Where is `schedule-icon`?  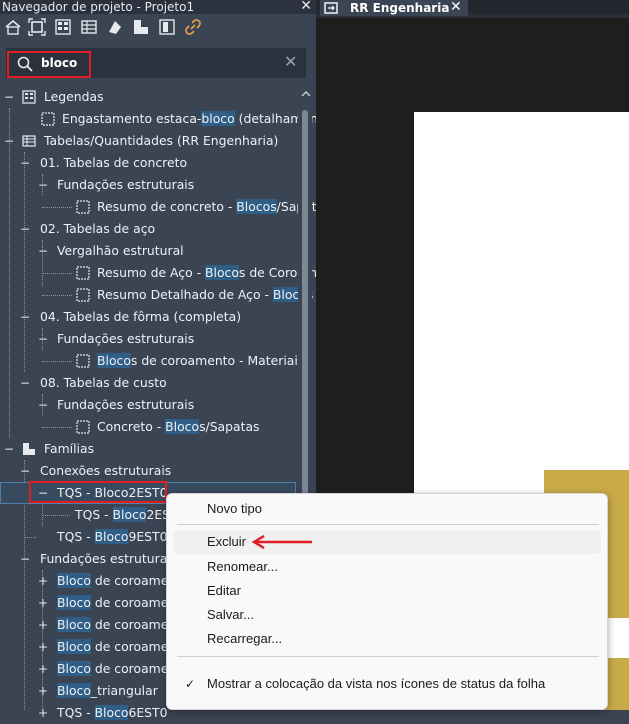 schedule-icon is located at coordinates (29, 141).